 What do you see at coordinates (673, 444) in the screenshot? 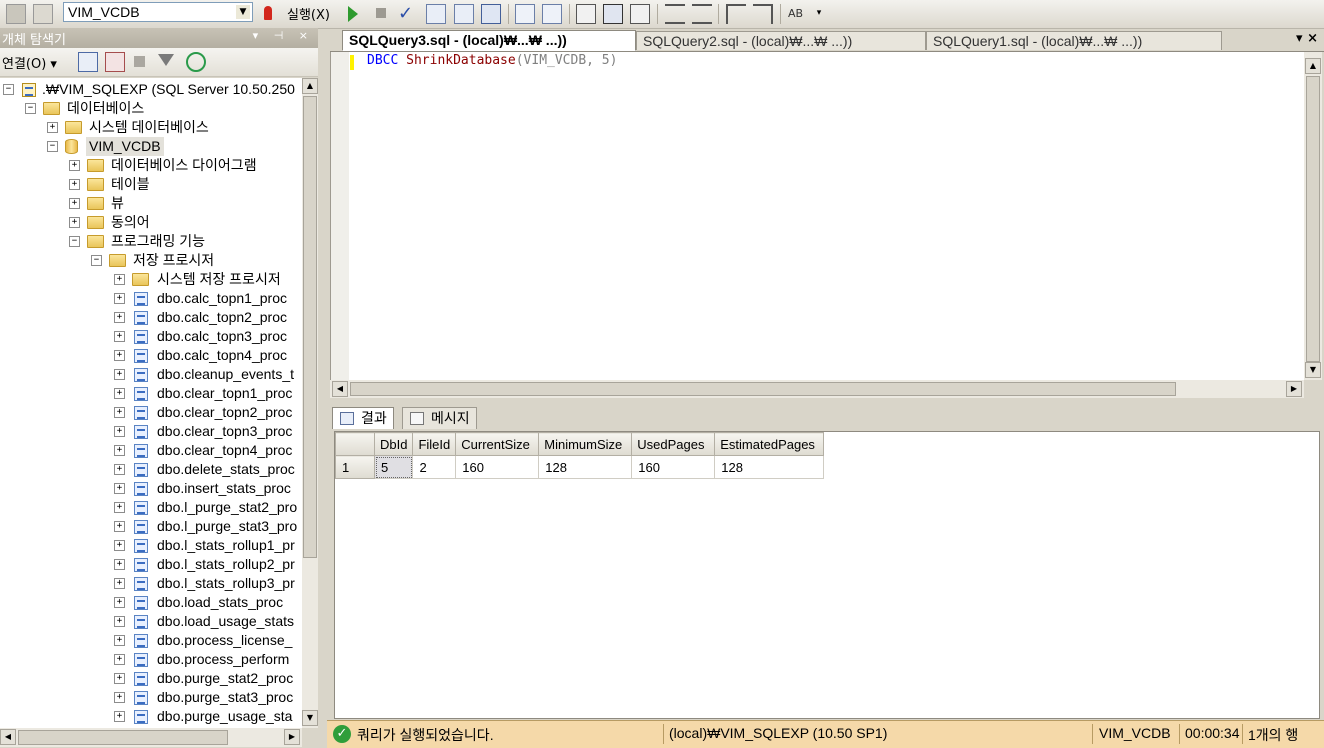
I see `column-header-usedpages: UsedPages` at bounding box center [673, 444].